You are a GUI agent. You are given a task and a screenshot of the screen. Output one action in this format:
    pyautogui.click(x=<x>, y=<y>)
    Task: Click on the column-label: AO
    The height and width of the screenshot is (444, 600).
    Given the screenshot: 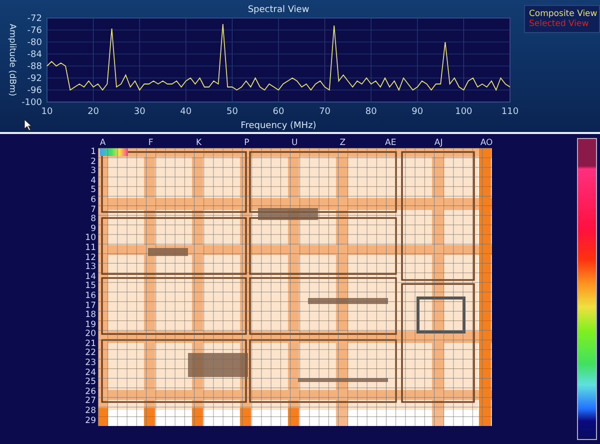 What is the action you would take?
    pyautogui.click(x=486, y=143)
    